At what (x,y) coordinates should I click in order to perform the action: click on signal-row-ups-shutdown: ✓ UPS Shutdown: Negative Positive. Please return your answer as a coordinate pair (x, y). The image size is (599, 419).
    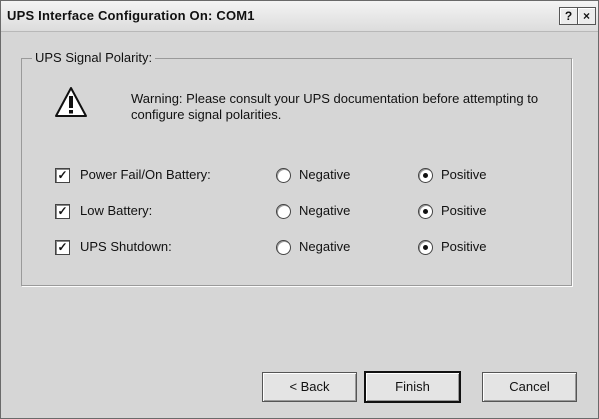
    Looking at the image, I should click on (296, 249).